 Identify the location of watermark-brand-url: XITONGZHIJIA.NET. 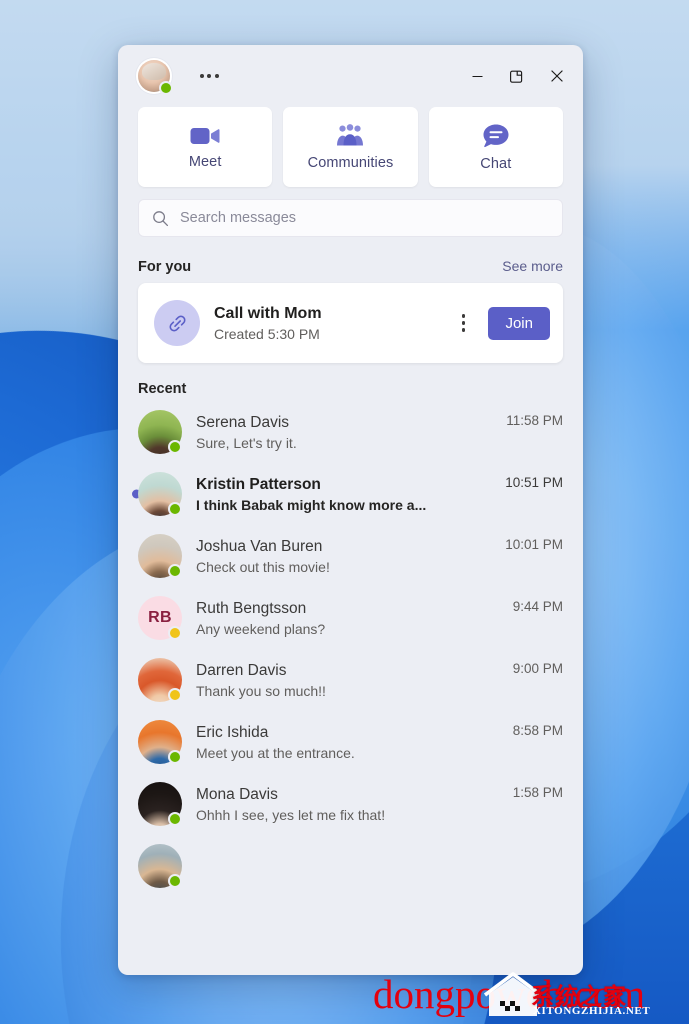
(592, 1011).